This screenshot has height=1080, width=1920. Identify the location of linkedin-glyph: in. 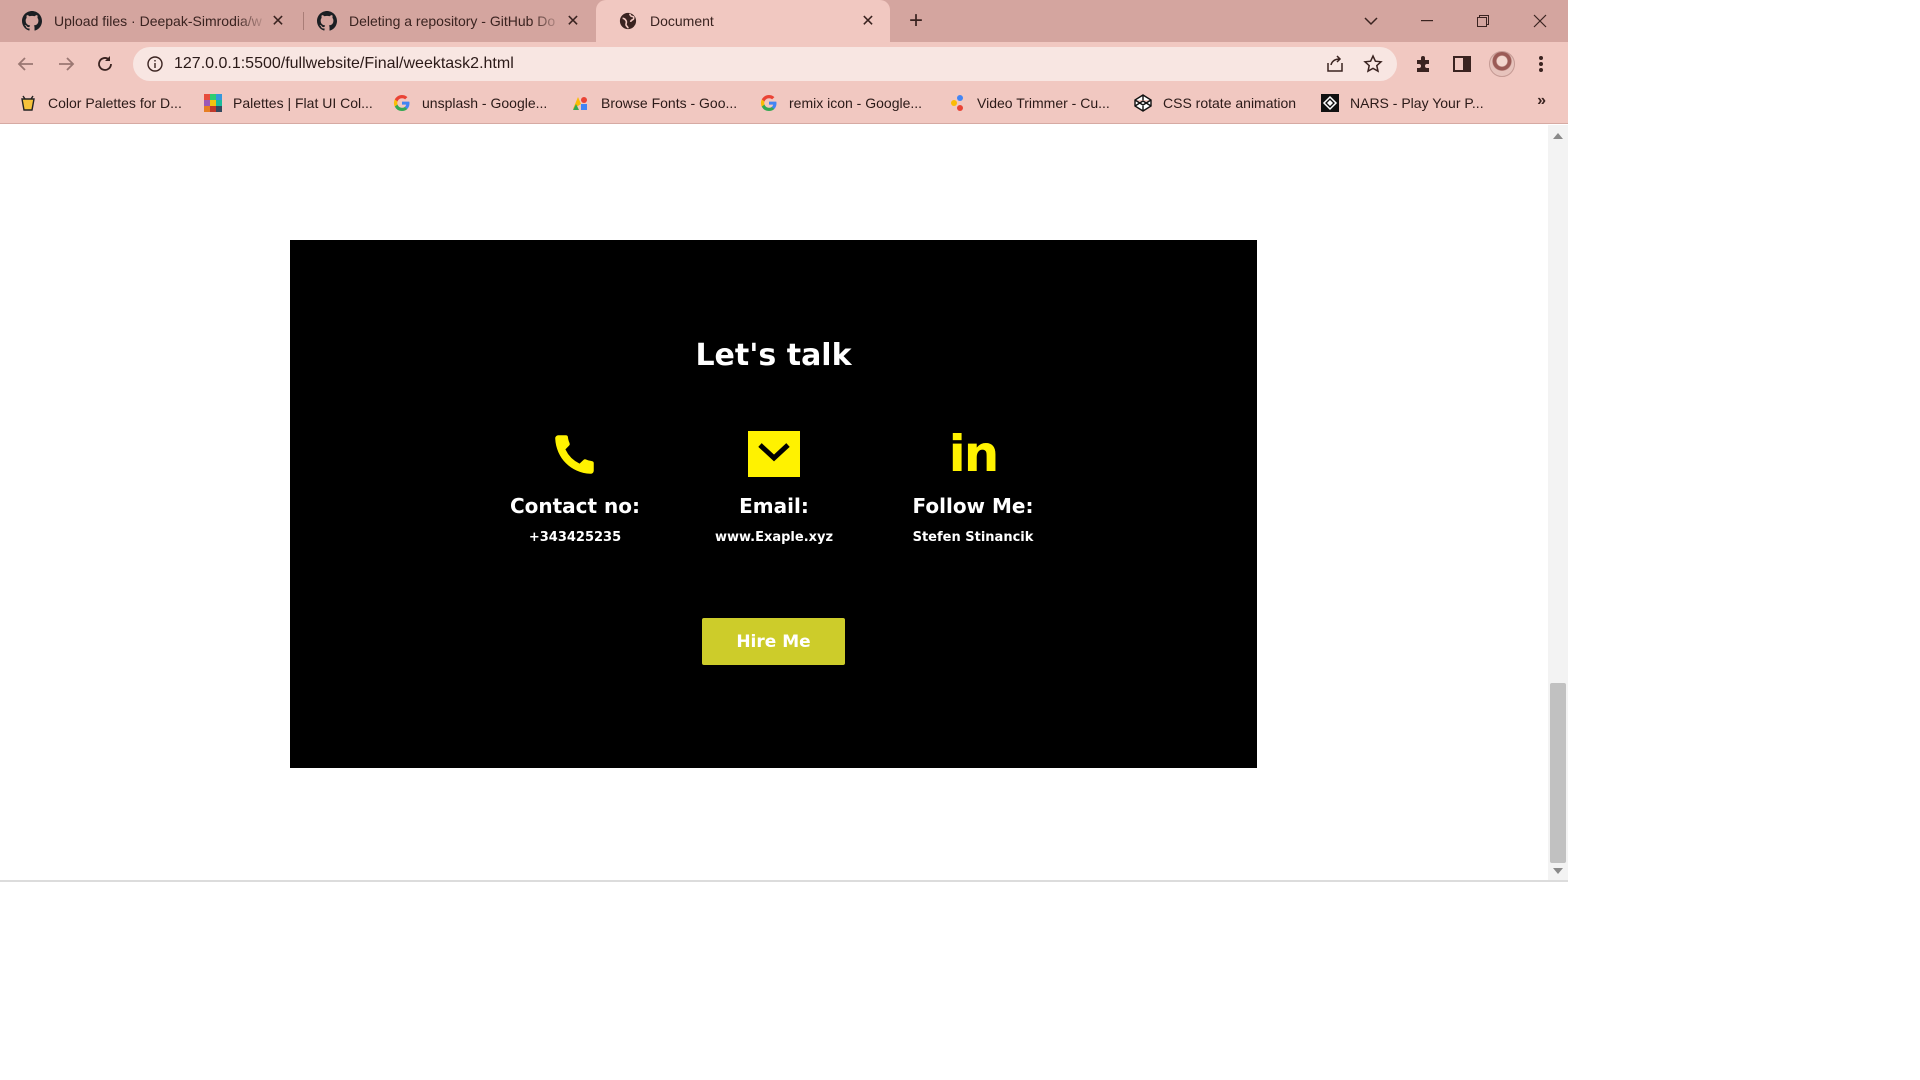
(974, 454).